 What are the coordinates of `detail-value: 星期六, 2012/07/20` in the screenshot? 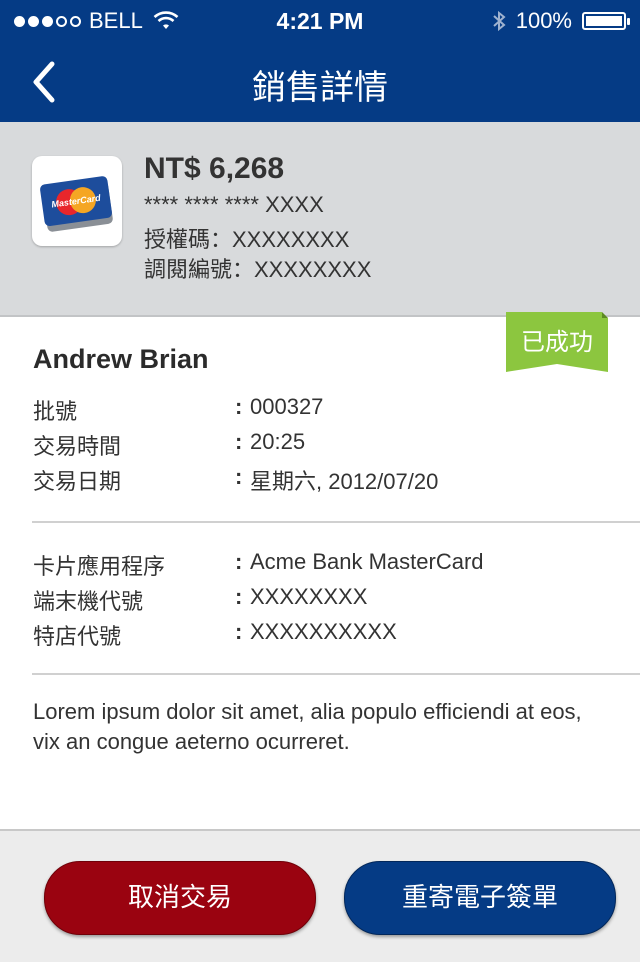 It's located at (344, 481).